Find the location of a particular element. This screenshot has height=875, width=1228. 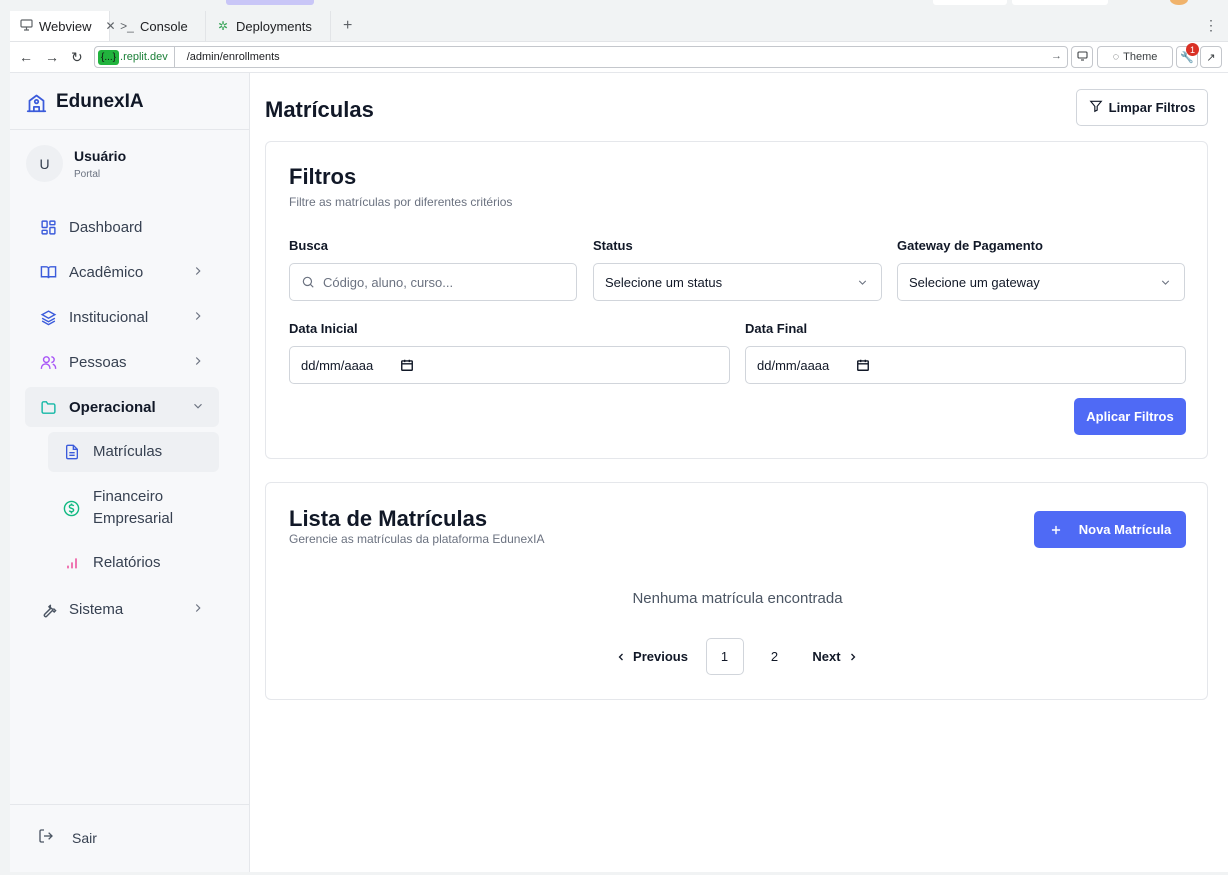

next-page-button: Next is located at coordinates (836, 656).